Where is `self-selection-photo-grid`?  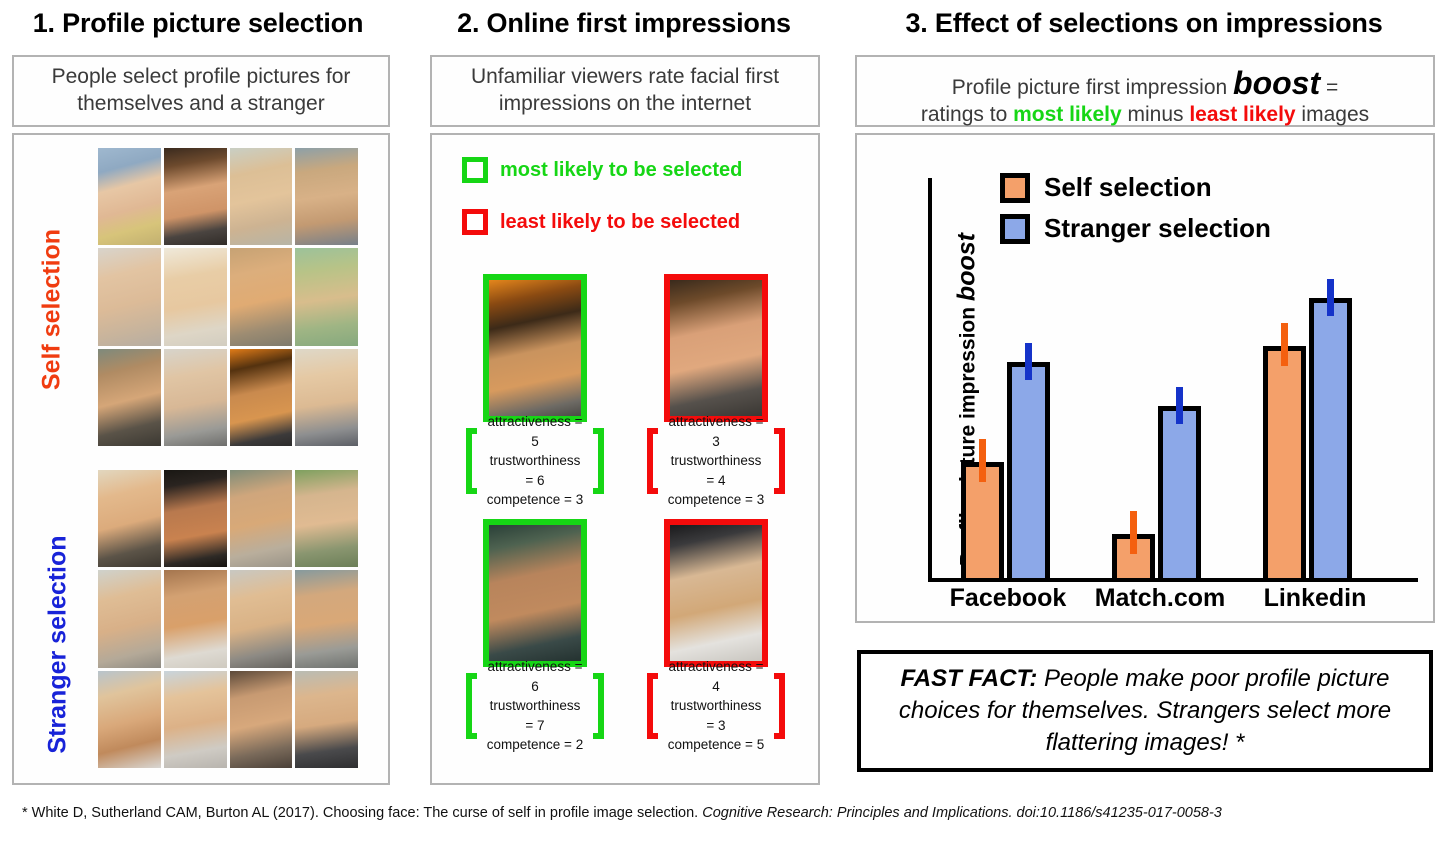 self-selection-photo-grid is located at coordinates (228, 297).